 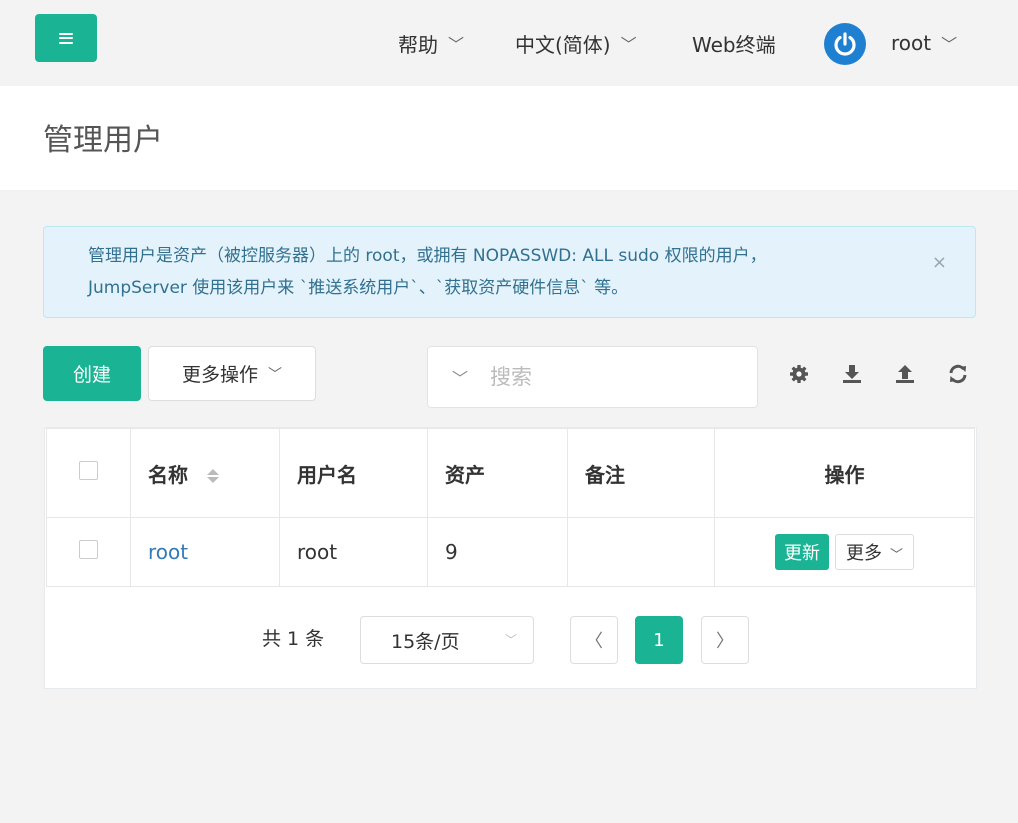 What do you see at coordinates (418, 44) in the screenshot?
I see `help-label: 帮助` at bounding box center [418, 44].